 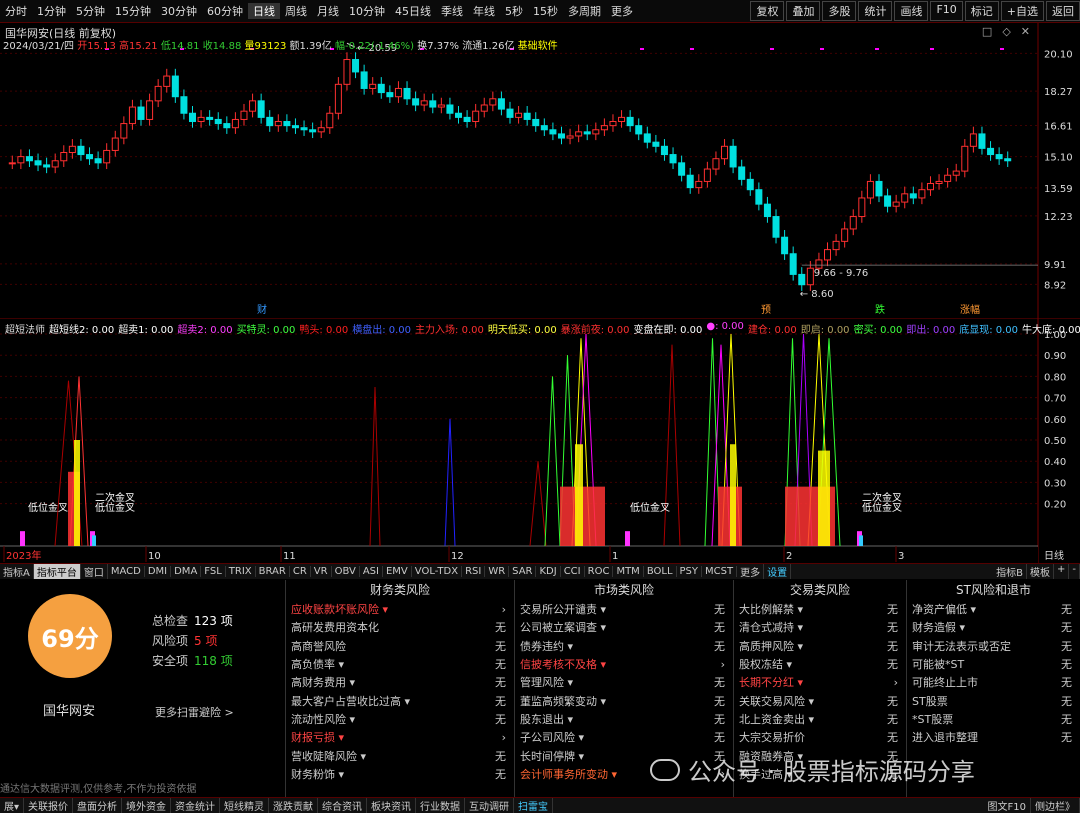 I want to click on indicator-tab: 设置, so click(x=778, y=571).